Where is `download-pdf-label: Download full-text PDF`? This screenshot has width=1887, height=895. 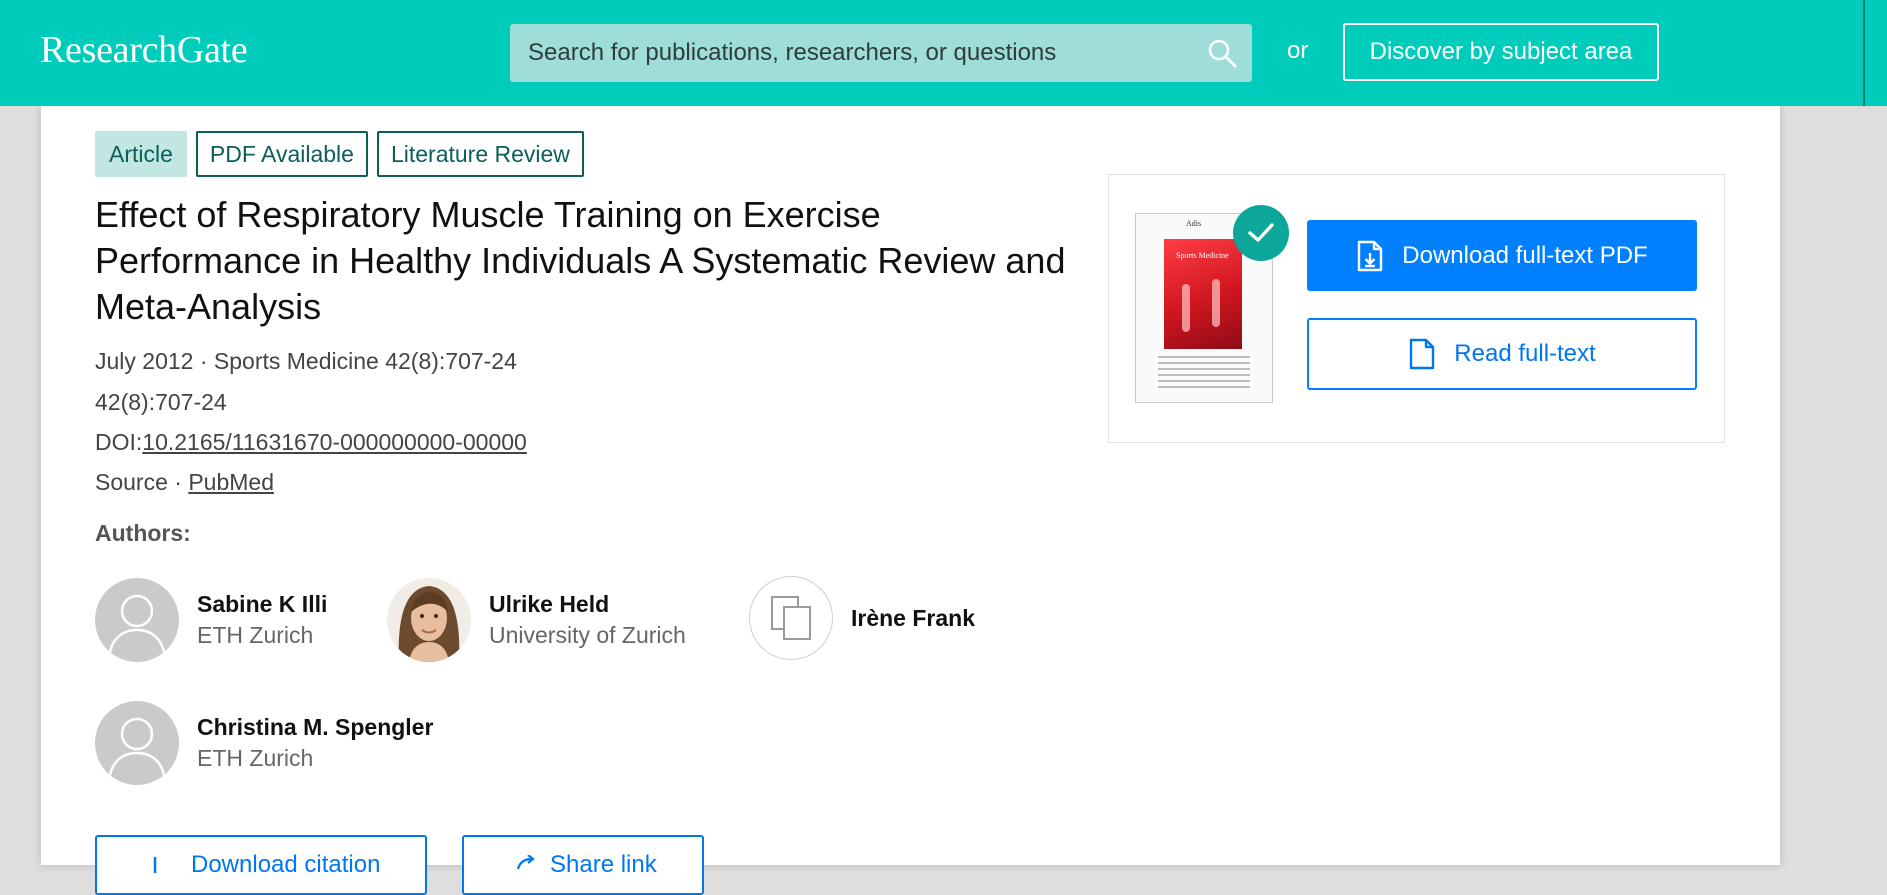
download-pdf-label: Download full-text PDF is located at coordinates (1525, 255).